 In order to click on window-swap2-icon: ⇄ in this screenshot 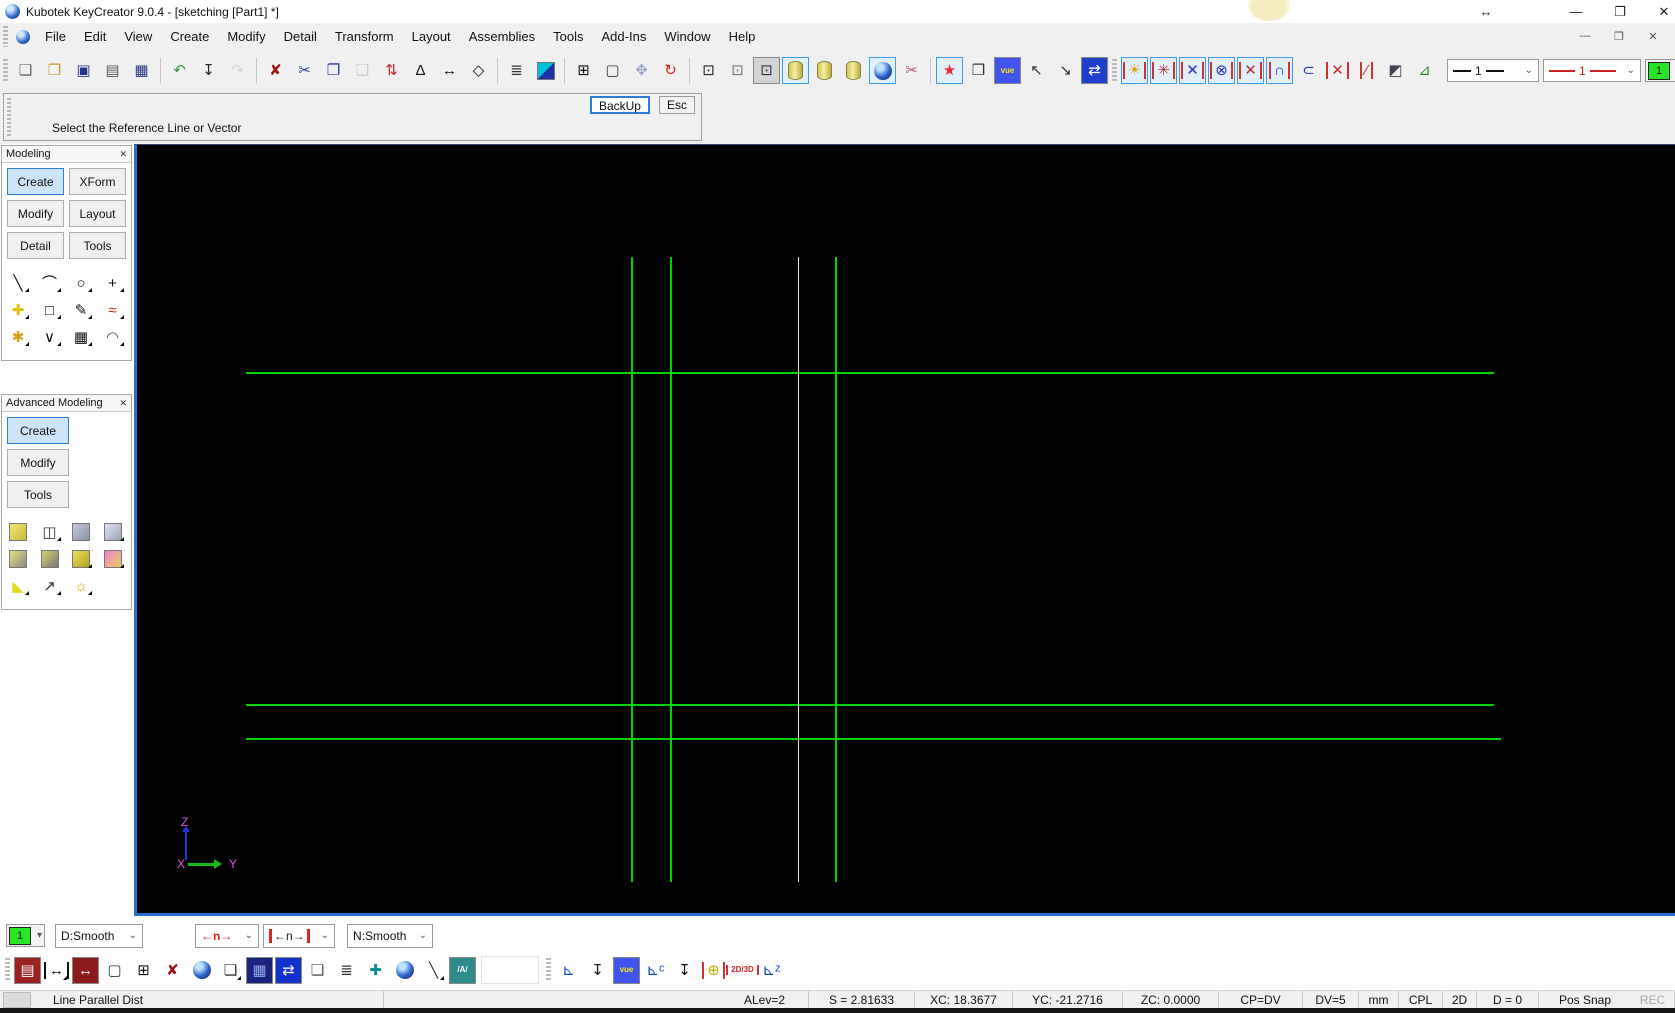, I will do `click(288, 970)`.